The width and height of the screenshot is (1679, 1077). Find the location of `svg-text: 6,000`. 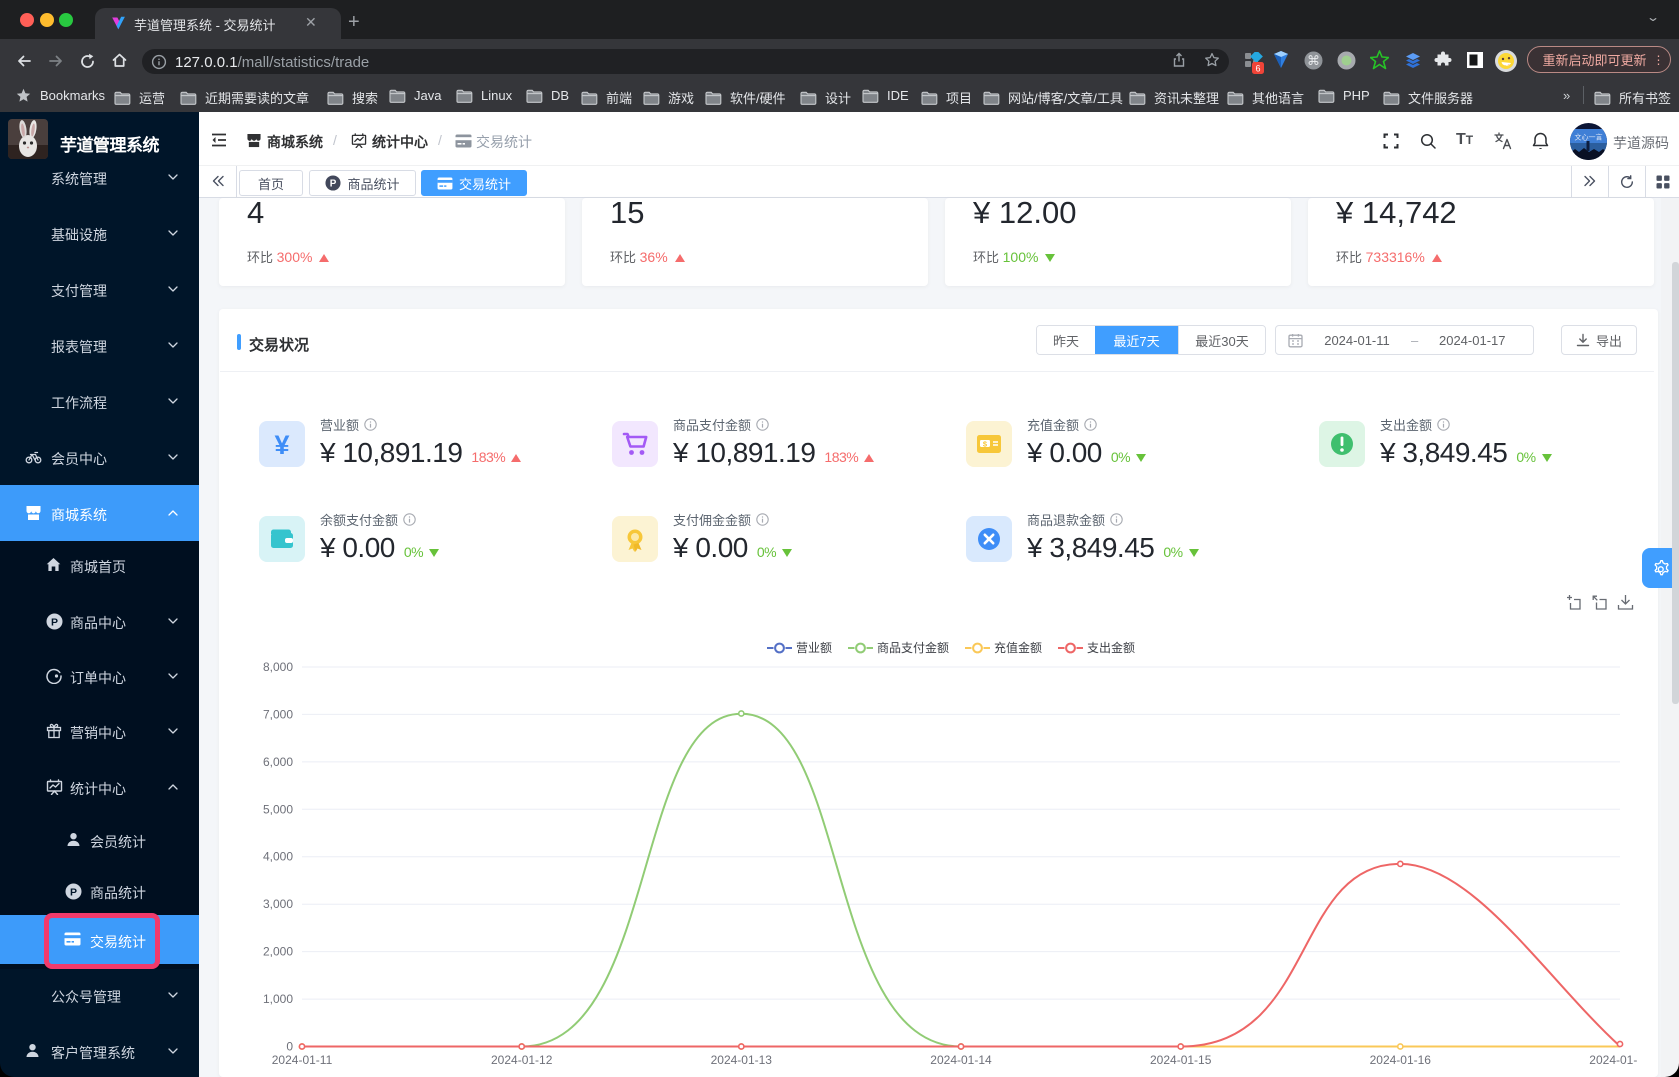

svg-text: 6,000 is located at coordinates (278, 762).